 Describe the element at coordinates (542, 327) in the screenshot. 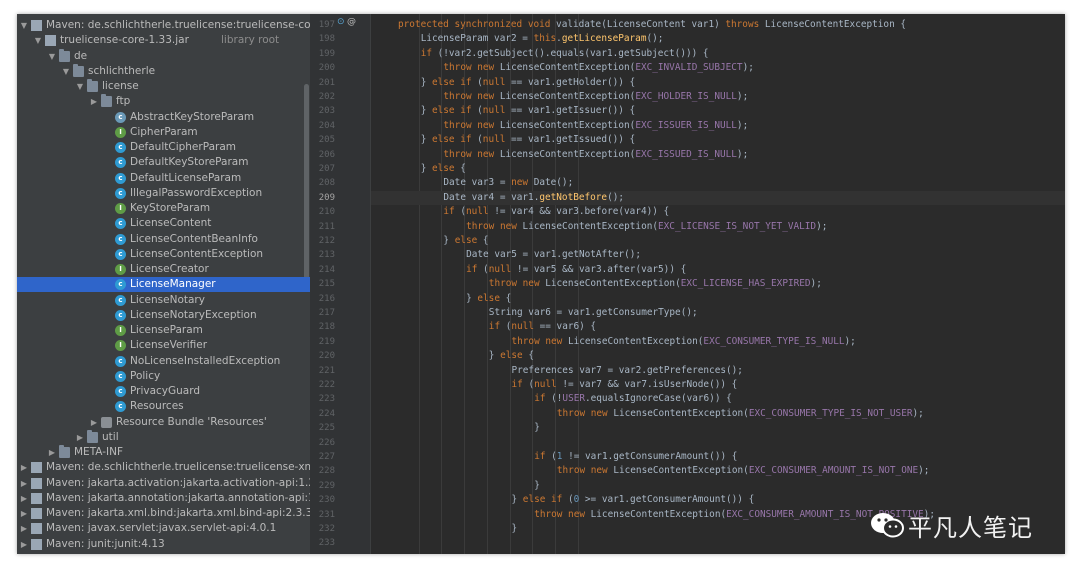

I see `code-line: if (null == var6) {` at that location.